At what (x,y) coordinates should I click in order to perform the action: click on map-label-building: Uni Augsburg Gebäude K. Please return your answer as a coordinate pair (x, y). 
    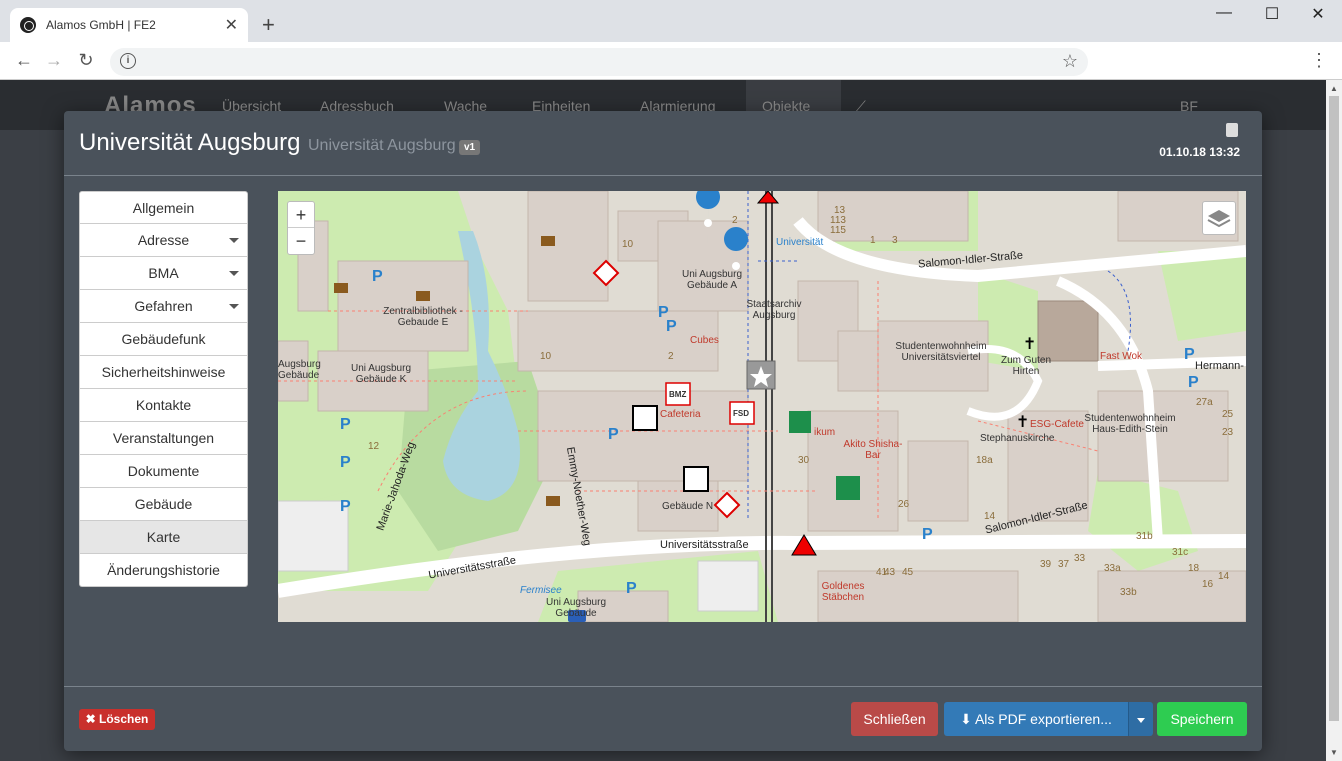
    Looking at the image, I should click on (381, 374).